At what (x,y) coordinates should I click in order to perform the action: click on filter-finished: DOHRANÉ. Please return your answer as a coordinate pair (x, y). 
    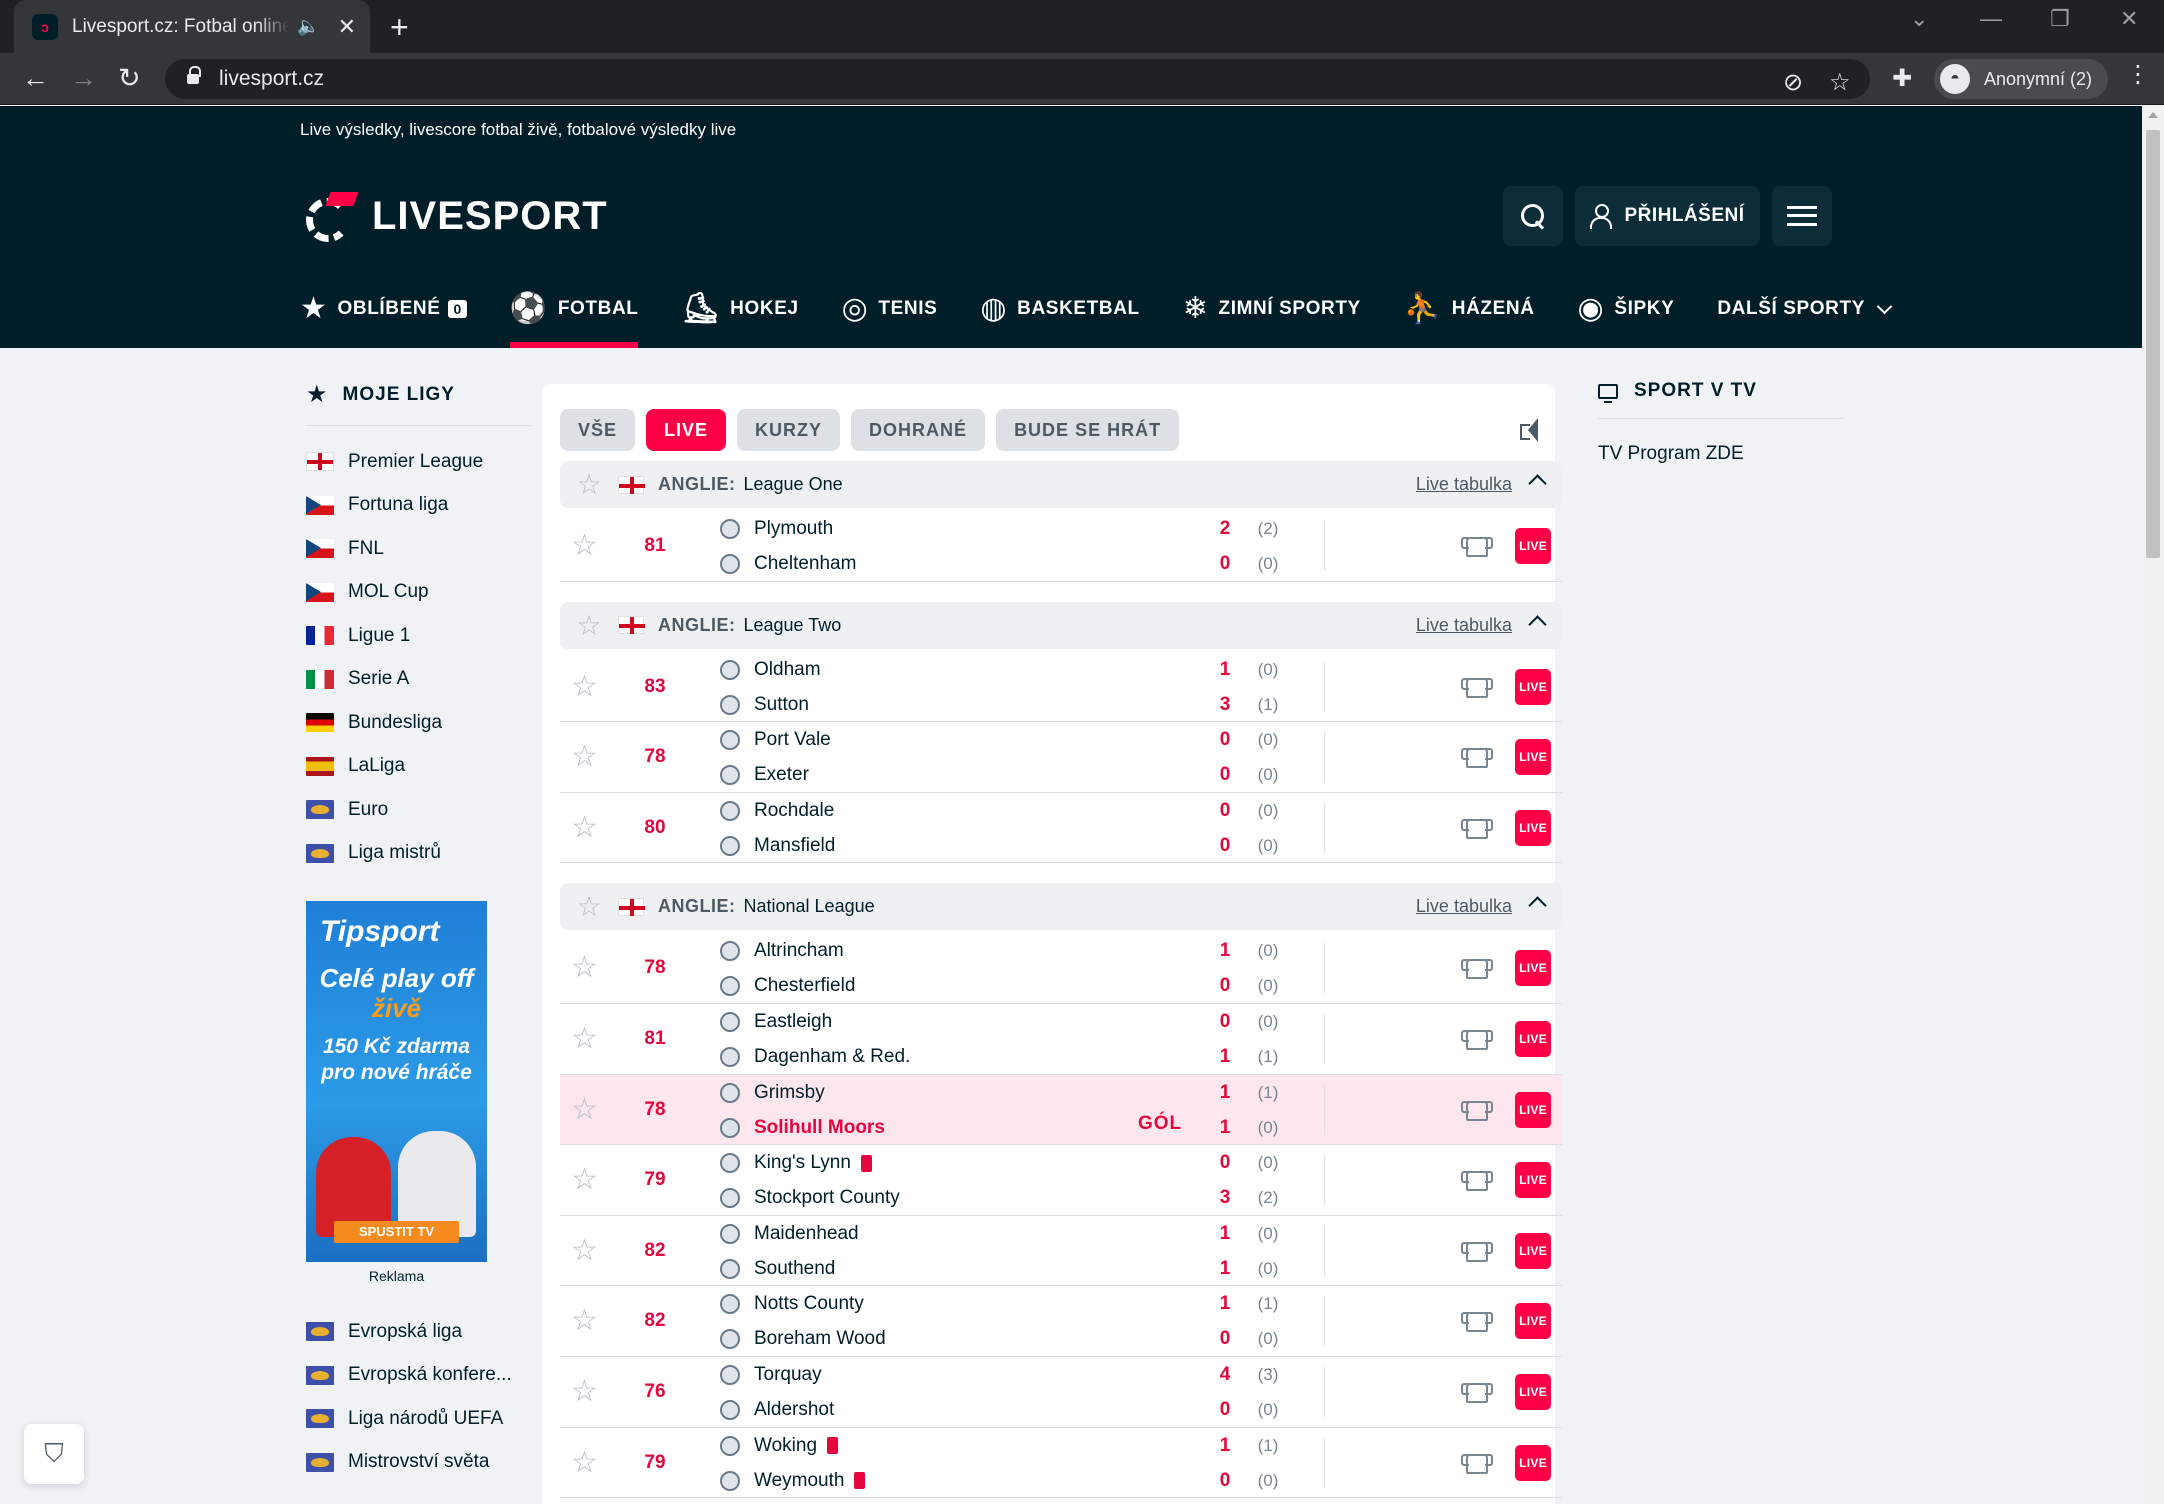
    Looking at the image, I should click on (918, 430).